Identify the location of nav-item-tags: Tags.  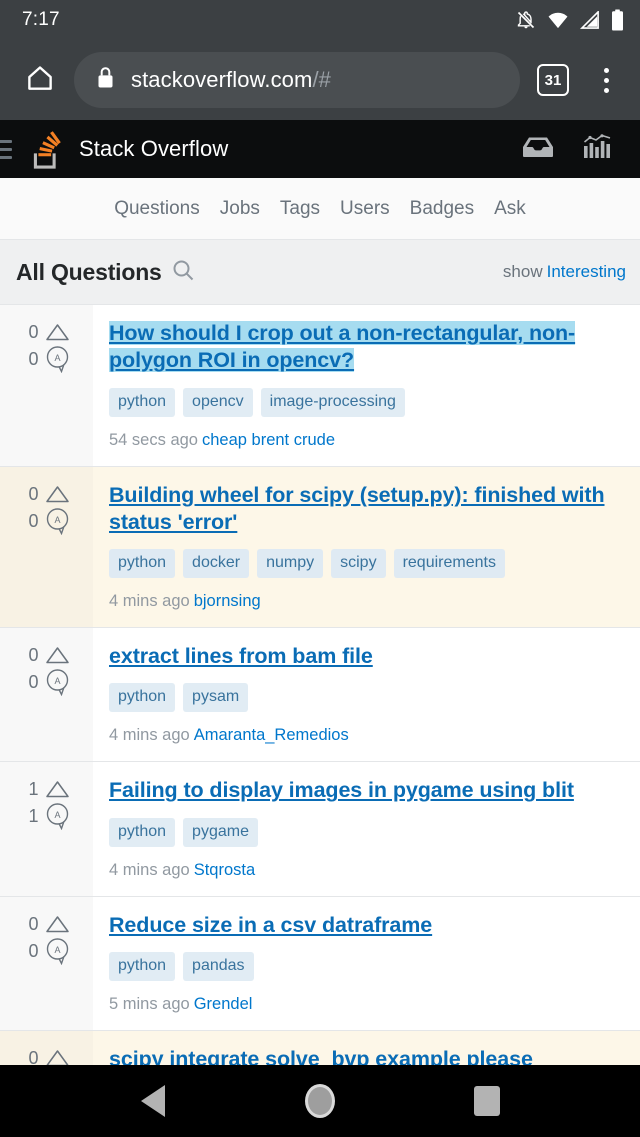
(300, 209).